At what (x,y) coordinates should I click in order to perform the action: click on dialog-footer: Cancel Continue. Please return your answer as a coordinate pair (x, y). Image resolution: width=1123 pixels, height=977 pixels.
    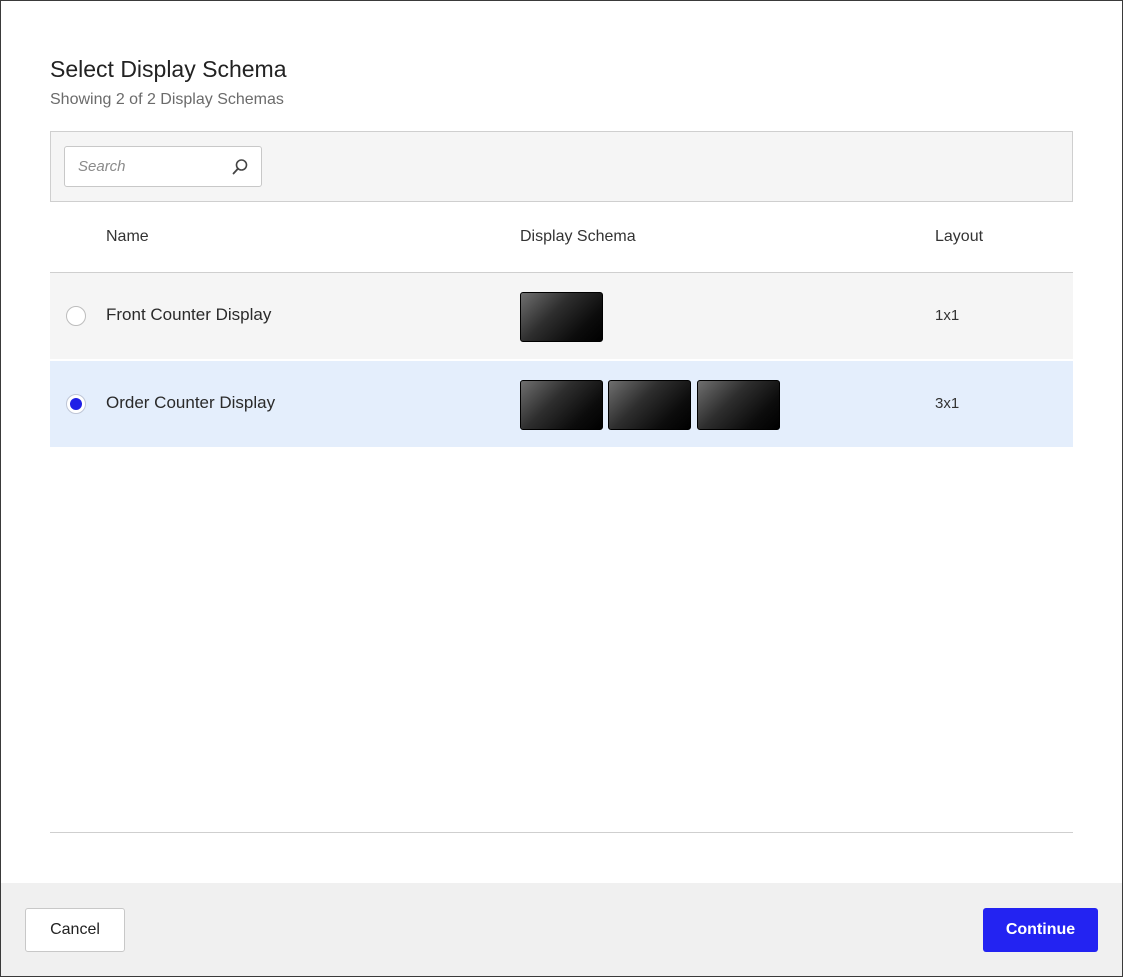
    Looking at the image, I should click on (561, 929).